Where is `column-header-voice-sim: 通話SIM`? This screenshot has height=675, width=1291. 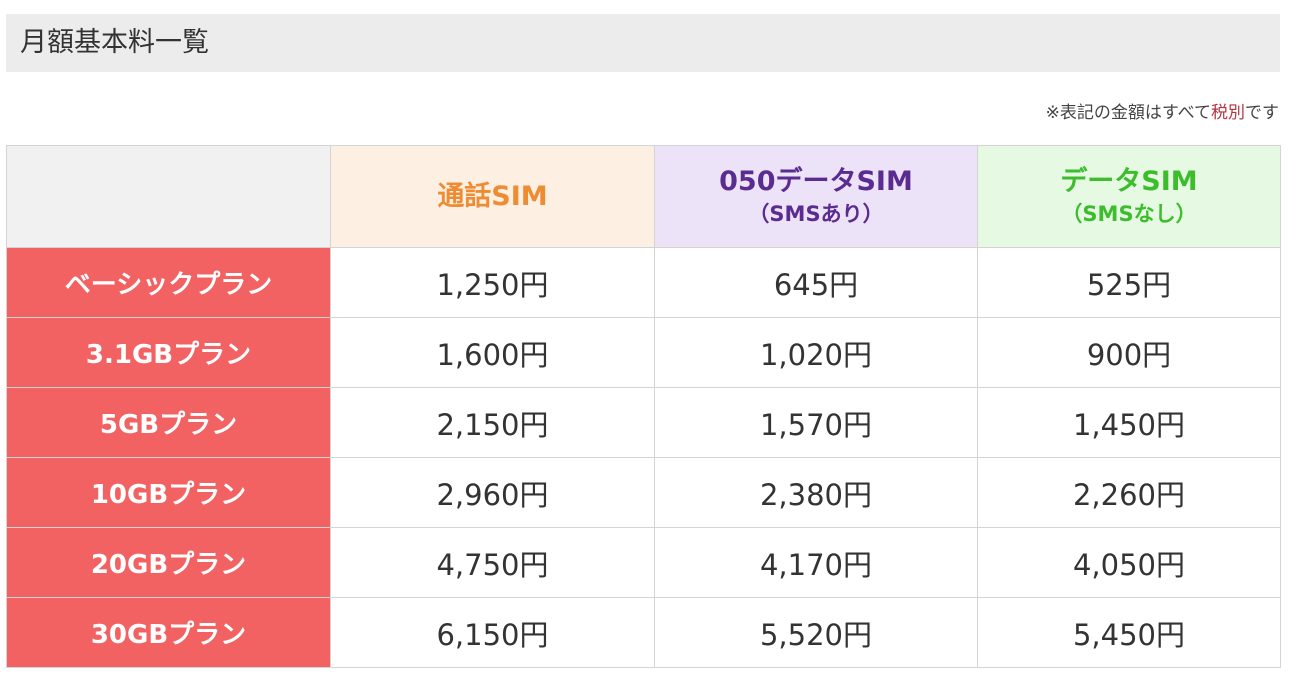
column-header-voice-sim: 通話SIM is located at coordinates (492, 196).